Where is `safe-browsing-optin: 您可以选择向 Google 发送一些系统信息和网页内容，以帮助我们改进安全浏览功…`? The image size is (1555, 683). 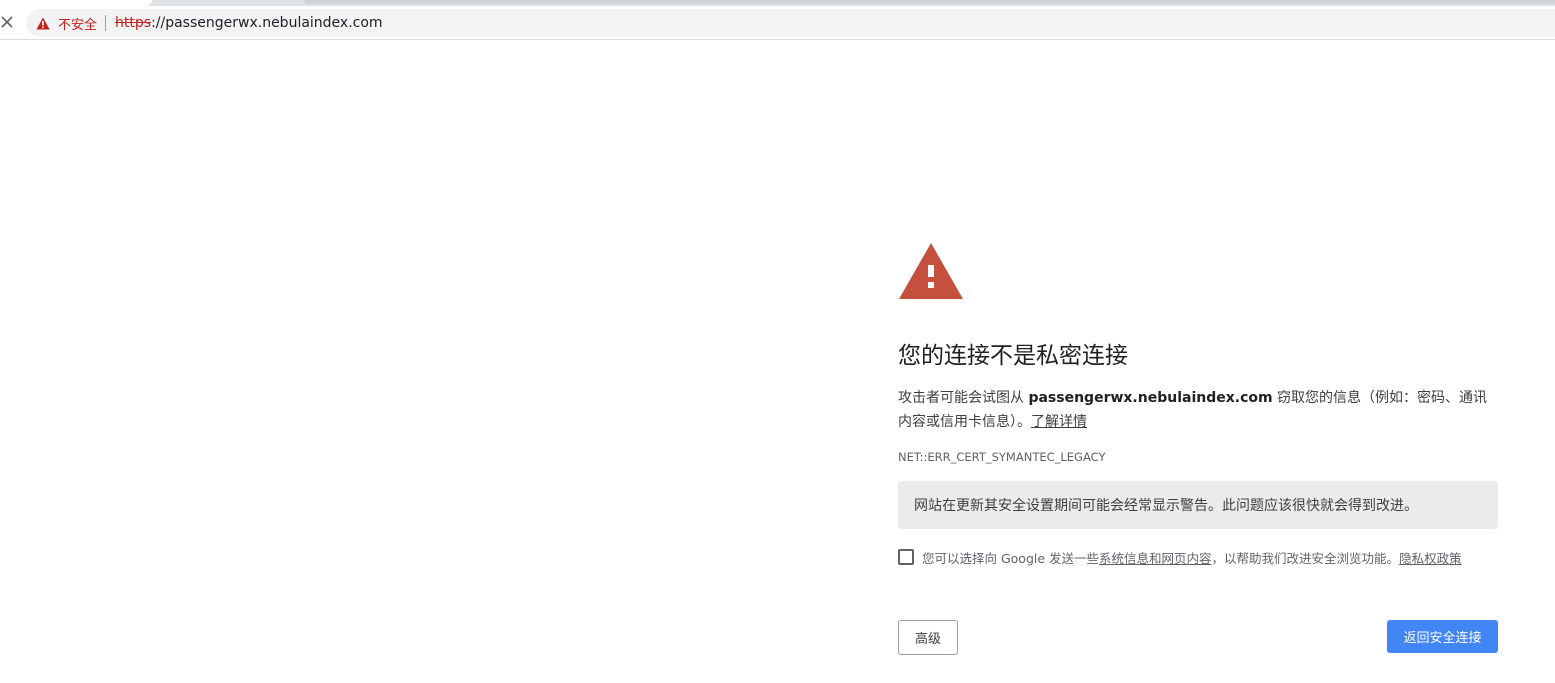 safe-browsing-optin: 您可以选择向 Google 发送一些系统信息和网页内容，以帮助我们改进安全浏览功… is located at coordinates (1198, 557).